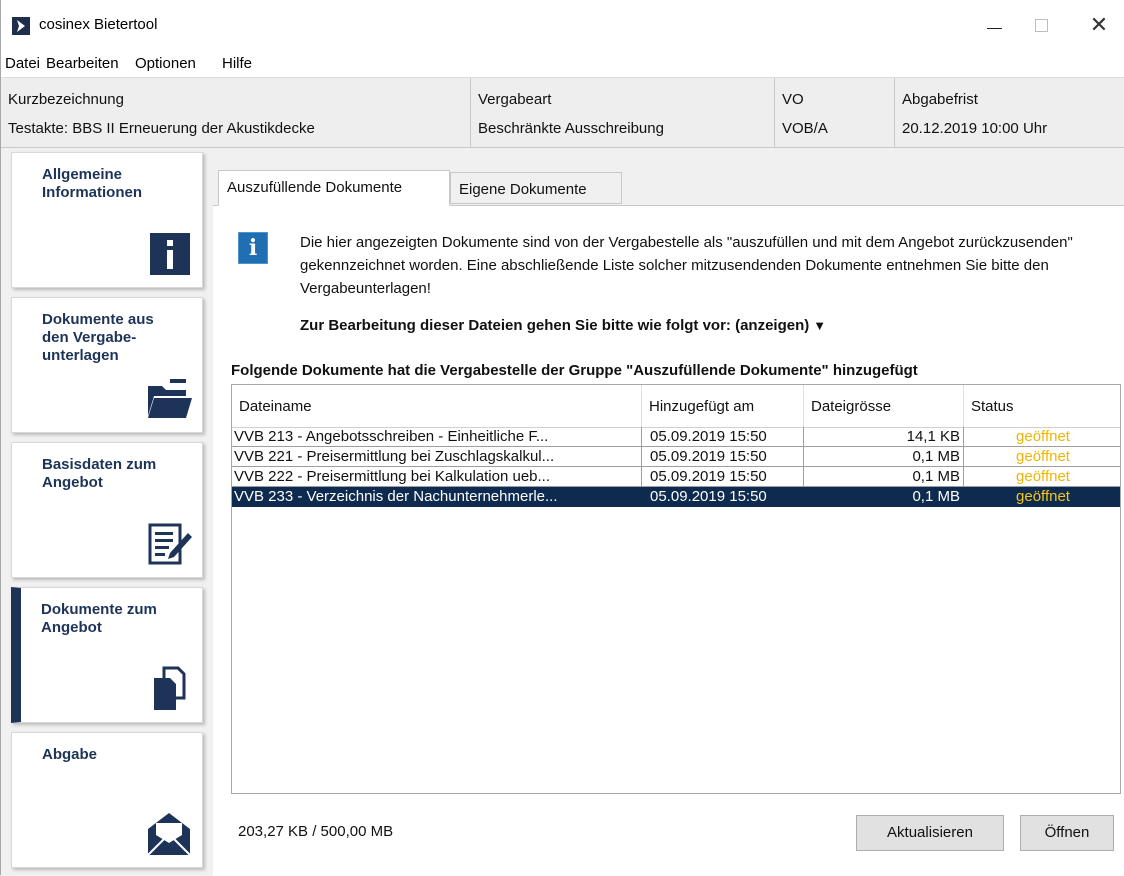 This screenshot has width=1124, height=876. Describe the element at coordinates (884, 406) in the screenshot. I see `column-header-dateigroesse: Dateigrösse` at that location.